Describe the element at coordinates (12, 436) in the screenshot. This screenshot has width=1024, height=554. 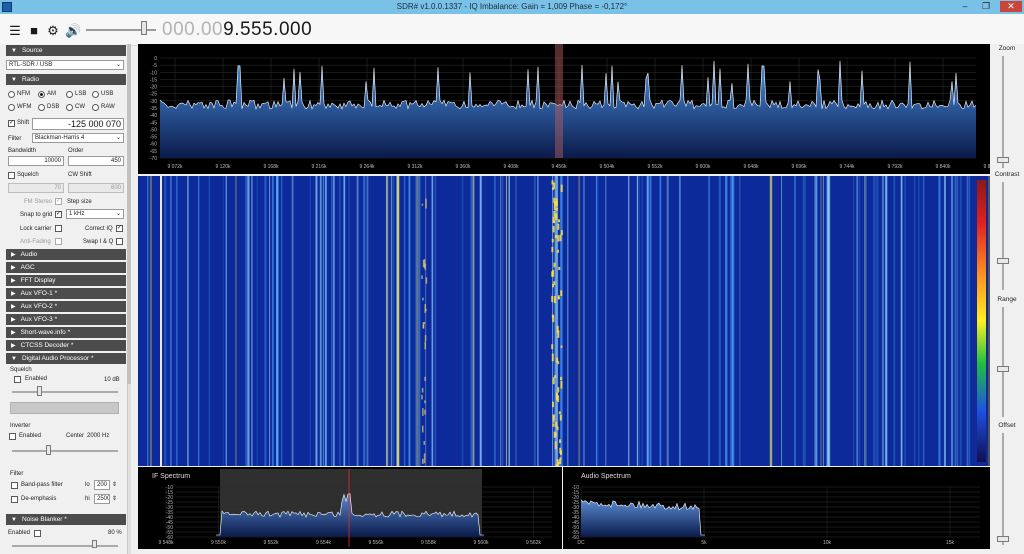
I see `inverter-checkbox` at that location.